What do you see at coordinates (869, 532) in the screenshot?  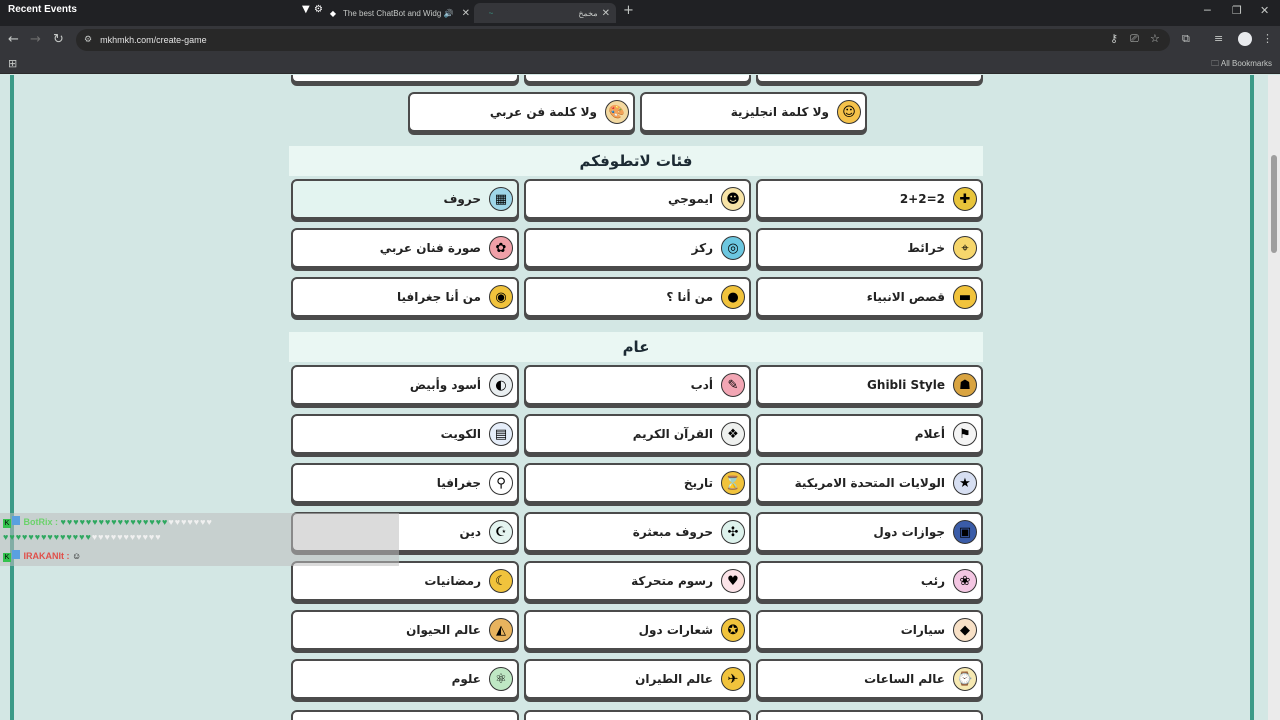 I see `category-card: ▣ جوازات دول` at bounding box center [869, 532].